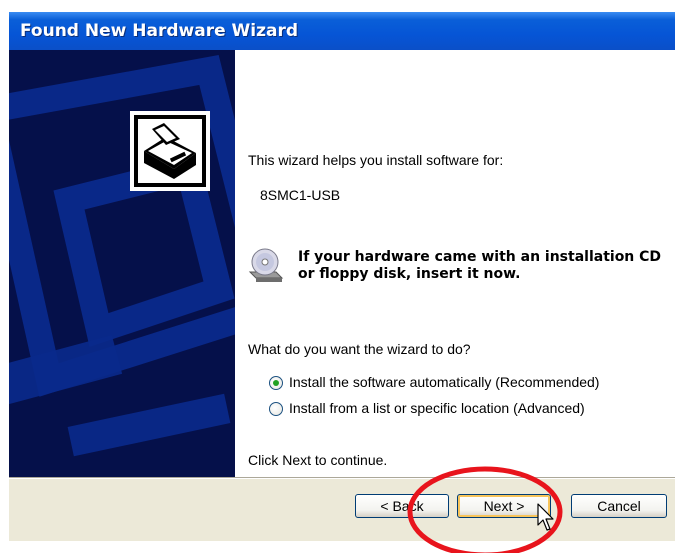 This screenshot has height=553, width=675. What do you see at coordinates (504, 506) in the screenshot?
I see `next-button: Next >` at bounding box center [504, 506].